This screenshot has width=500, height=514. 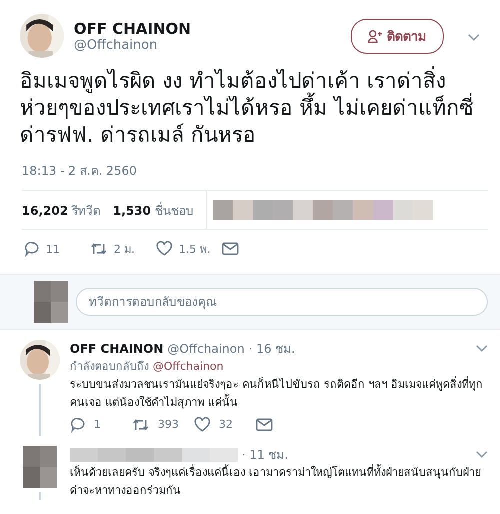 What do you see at coordinates (206, 349) in the screenshot?
I see `reply-author-handle: @Offchainon` at bounding box center [206, 349].